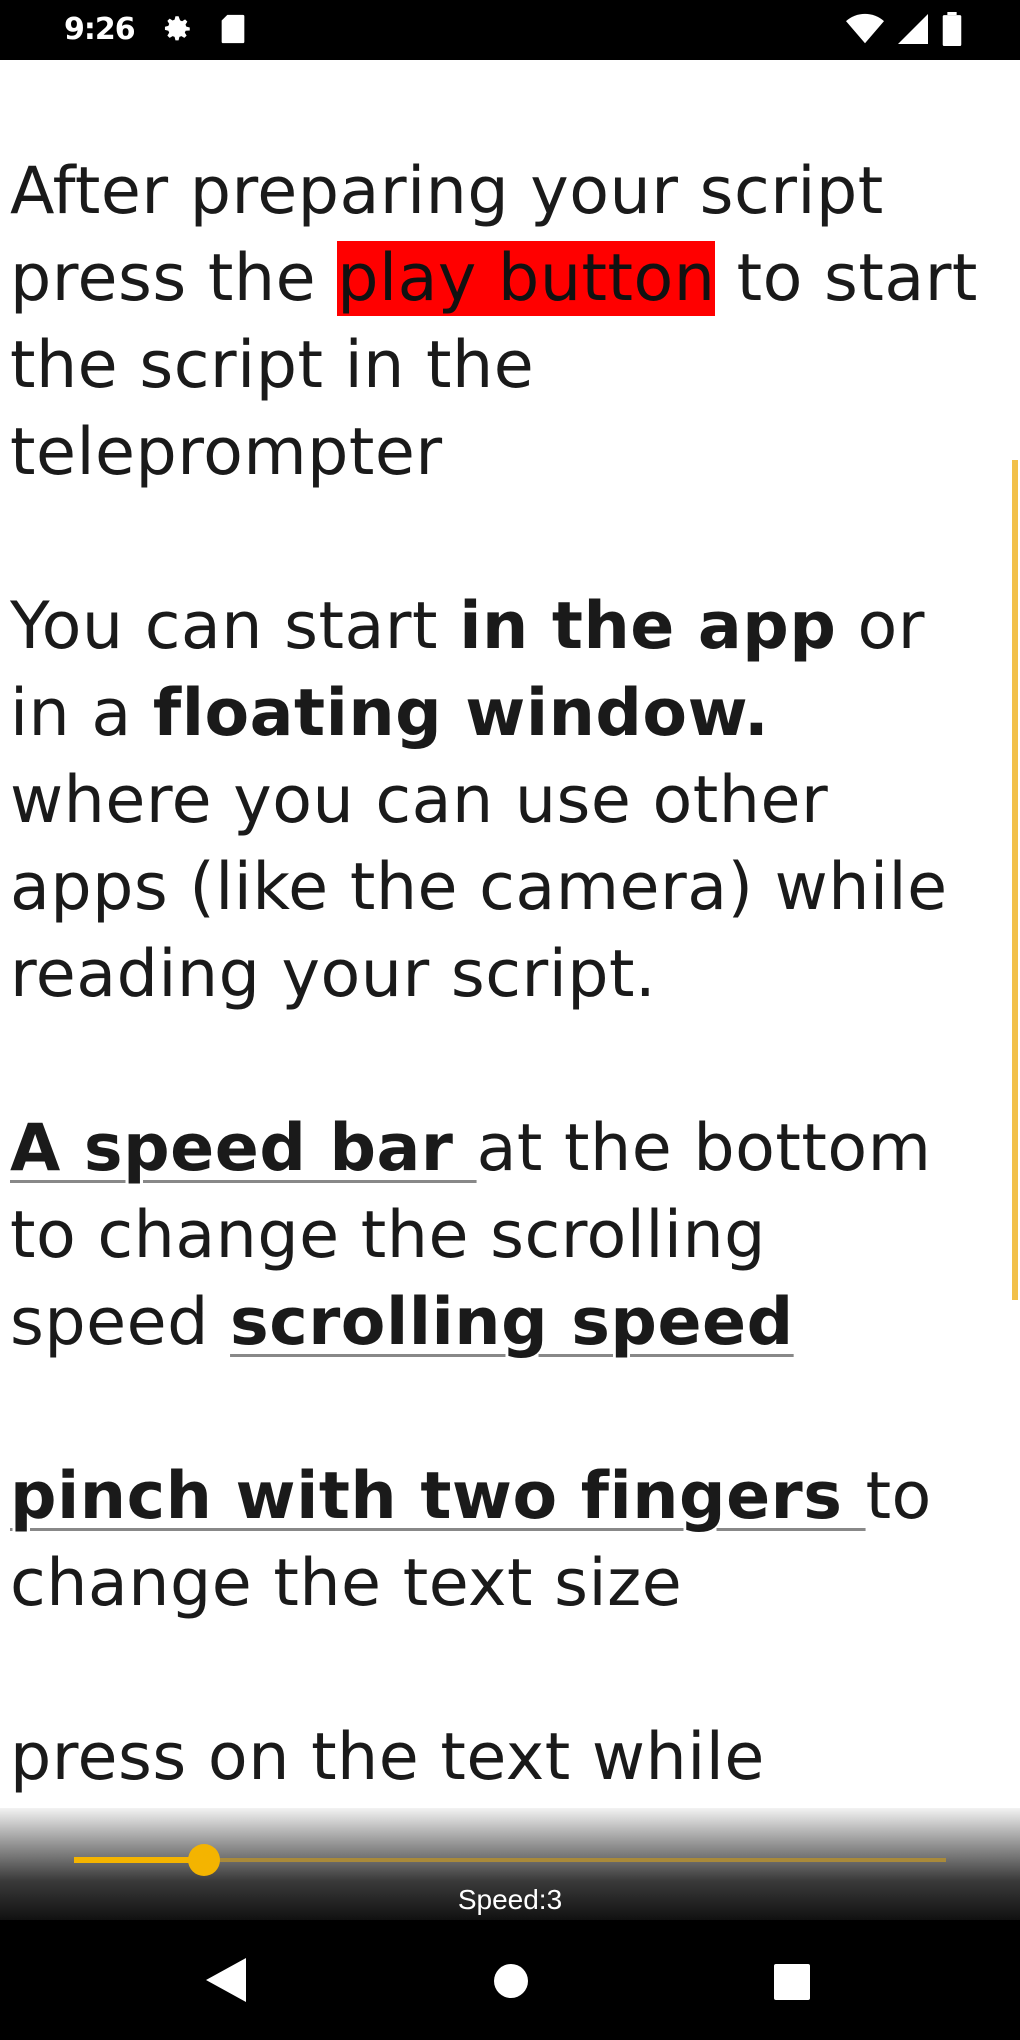  Describe the element at coordinates (512, 1322) in the screenshot. I see `scrolling-speed-underlined: scrolling speed` at that location.